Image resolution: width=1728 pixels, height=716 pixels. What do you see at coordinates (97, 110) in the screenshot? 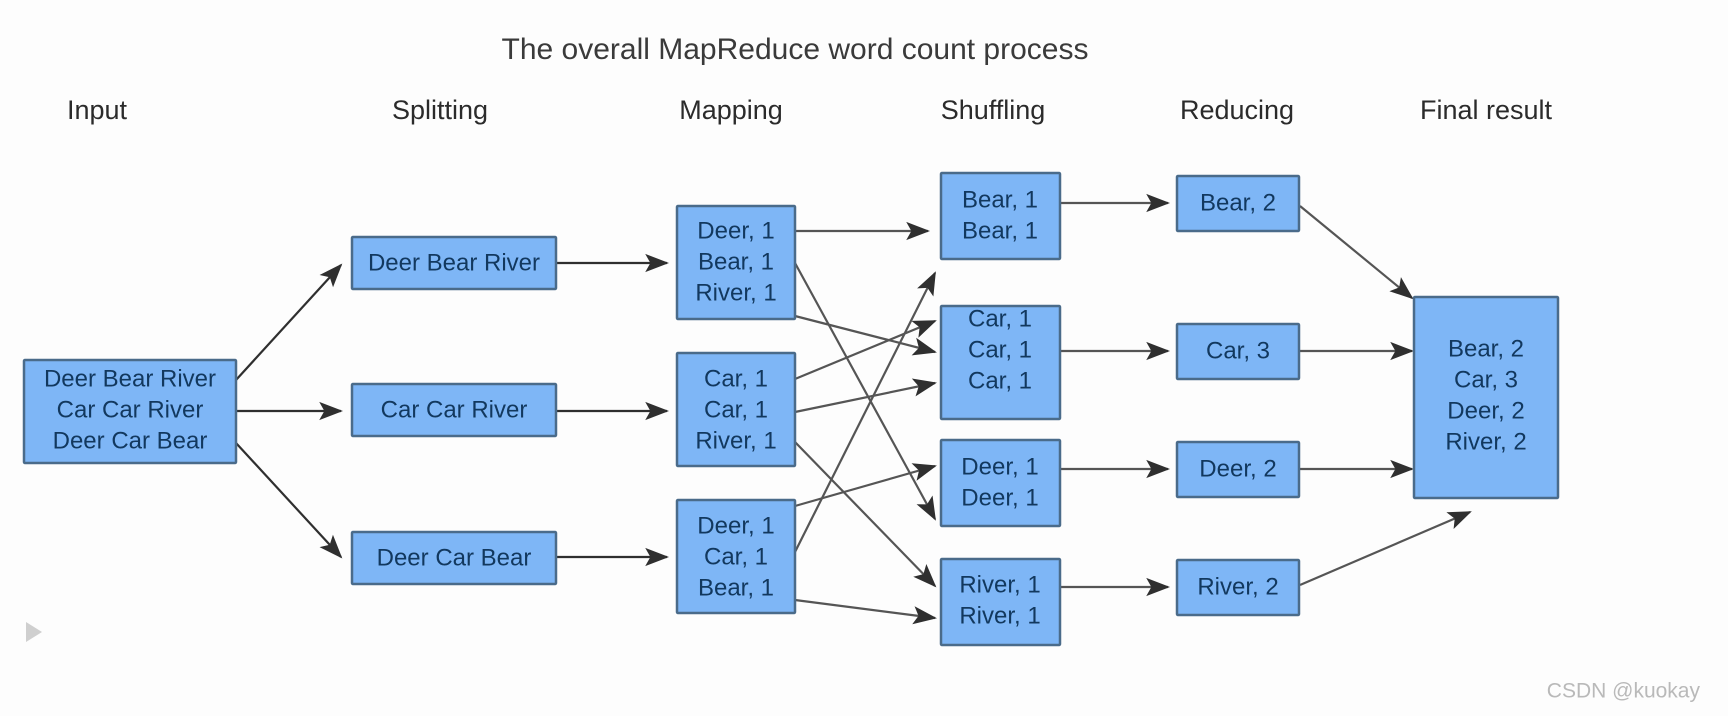
I see `stage-header-input: Input` at bounding box center [97, 110].